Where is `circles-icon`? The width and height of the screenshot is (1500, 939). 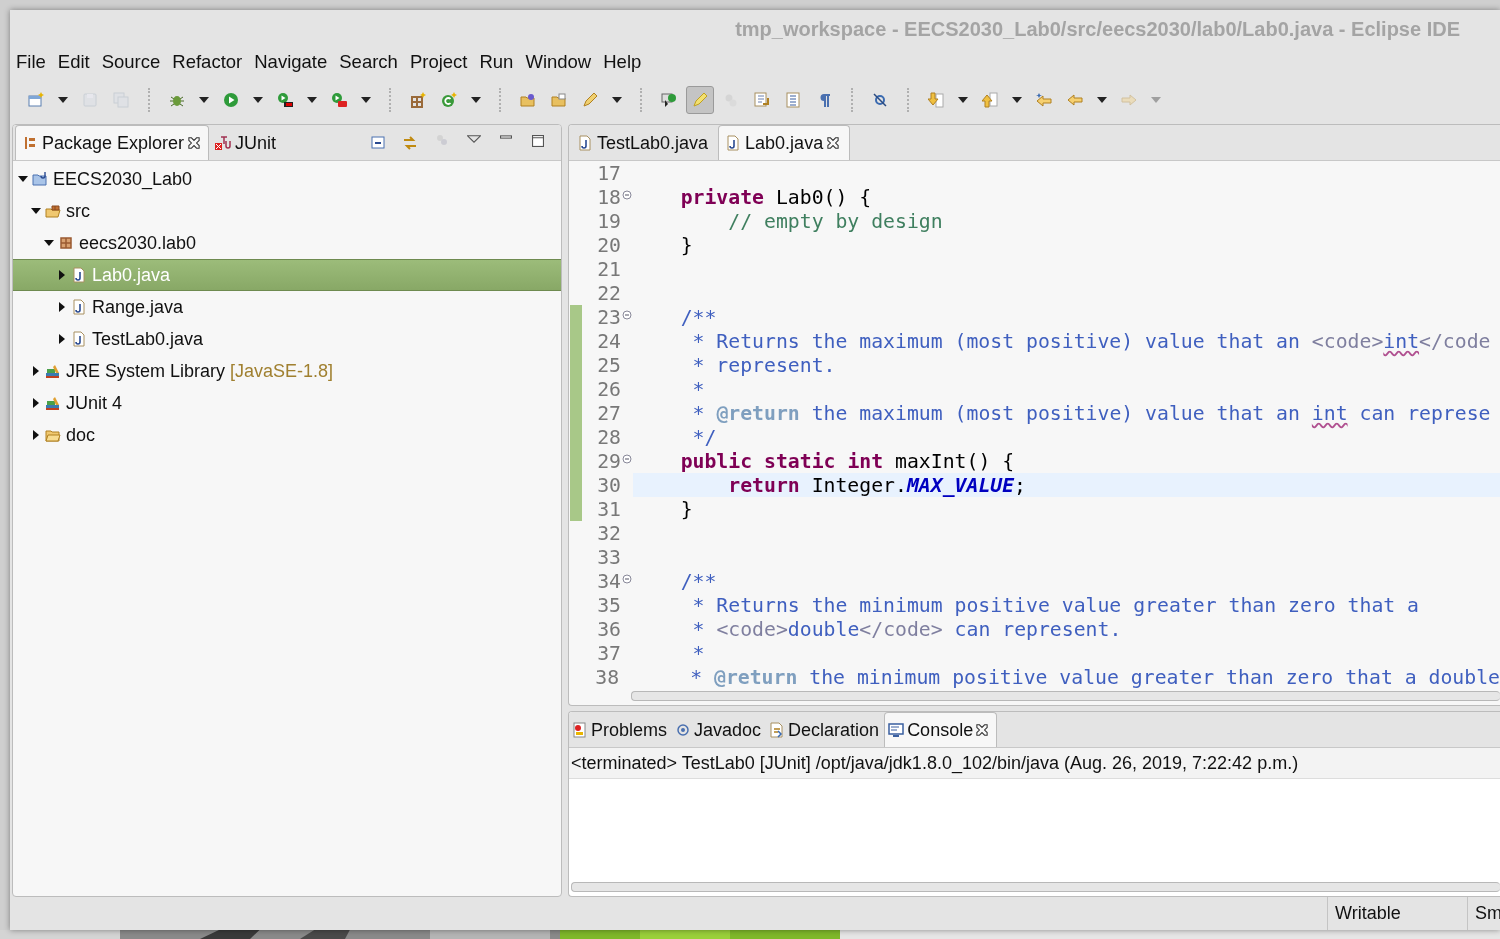 circles-icon is located at coordinates (442, 139).